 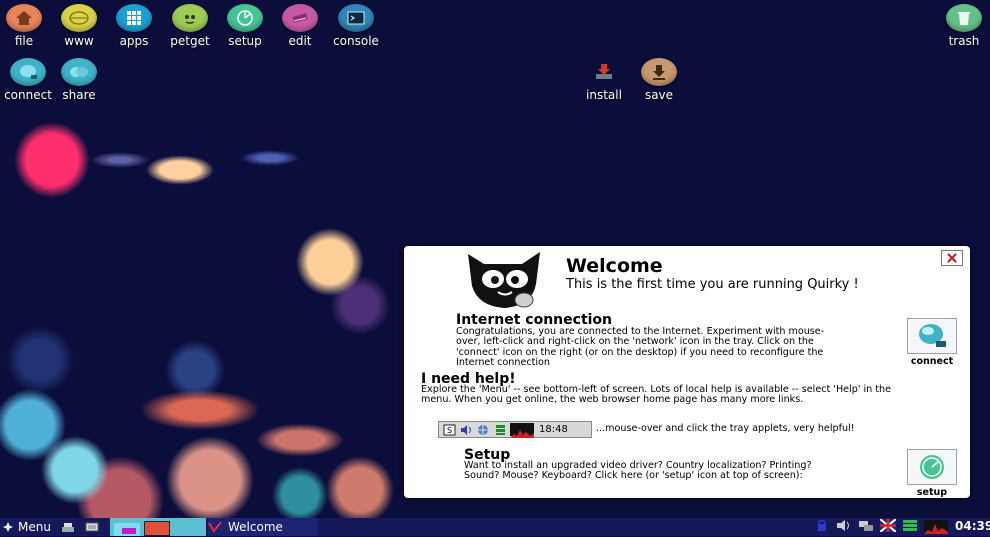 What do you see at coordinates (8, 527) in the screenshot?
I see `menu-icon` at bounding box center [8, 527].